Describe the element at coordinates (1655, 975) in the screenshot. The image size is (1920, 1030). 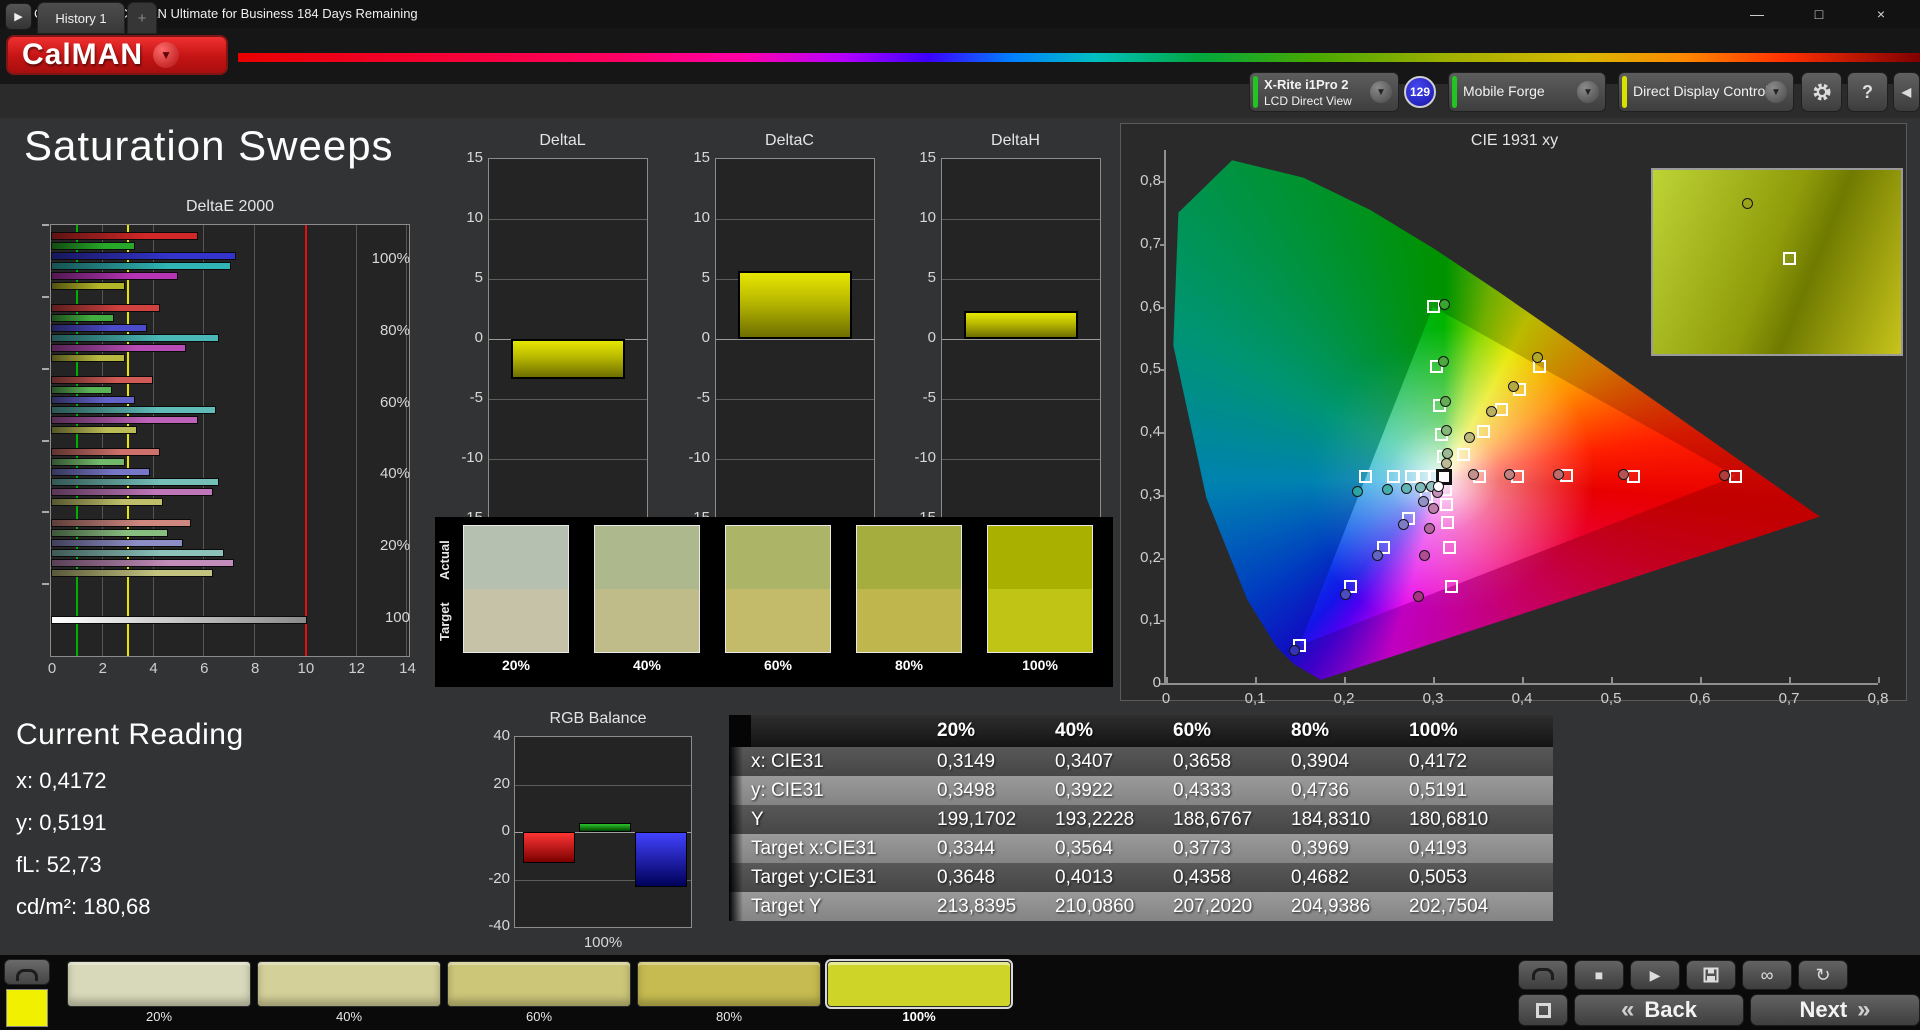
I see `play-button: ▶` at that location.